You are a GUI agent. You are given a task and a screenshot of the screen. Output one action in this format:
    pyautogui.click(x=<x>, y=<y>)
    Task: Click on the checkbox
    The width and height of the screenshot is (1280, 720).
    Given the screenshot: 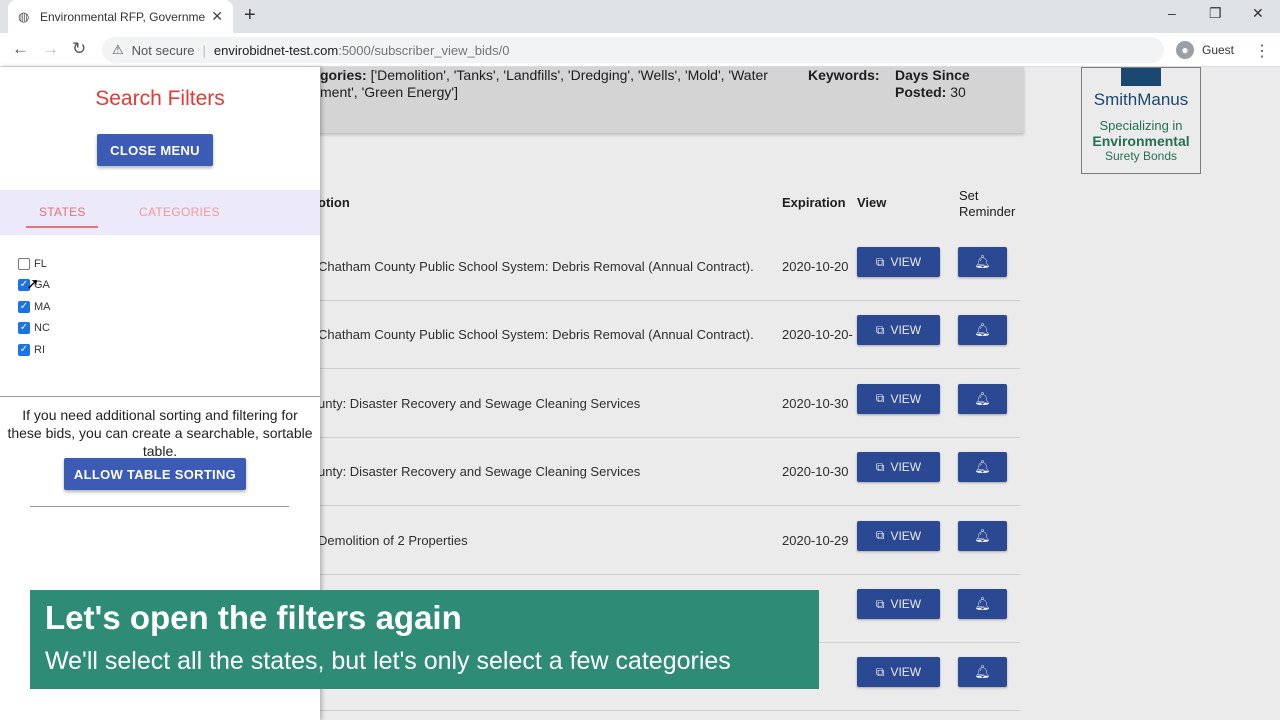 What is the action you would take?
    pyautogui.click(x=24, y=263)
    